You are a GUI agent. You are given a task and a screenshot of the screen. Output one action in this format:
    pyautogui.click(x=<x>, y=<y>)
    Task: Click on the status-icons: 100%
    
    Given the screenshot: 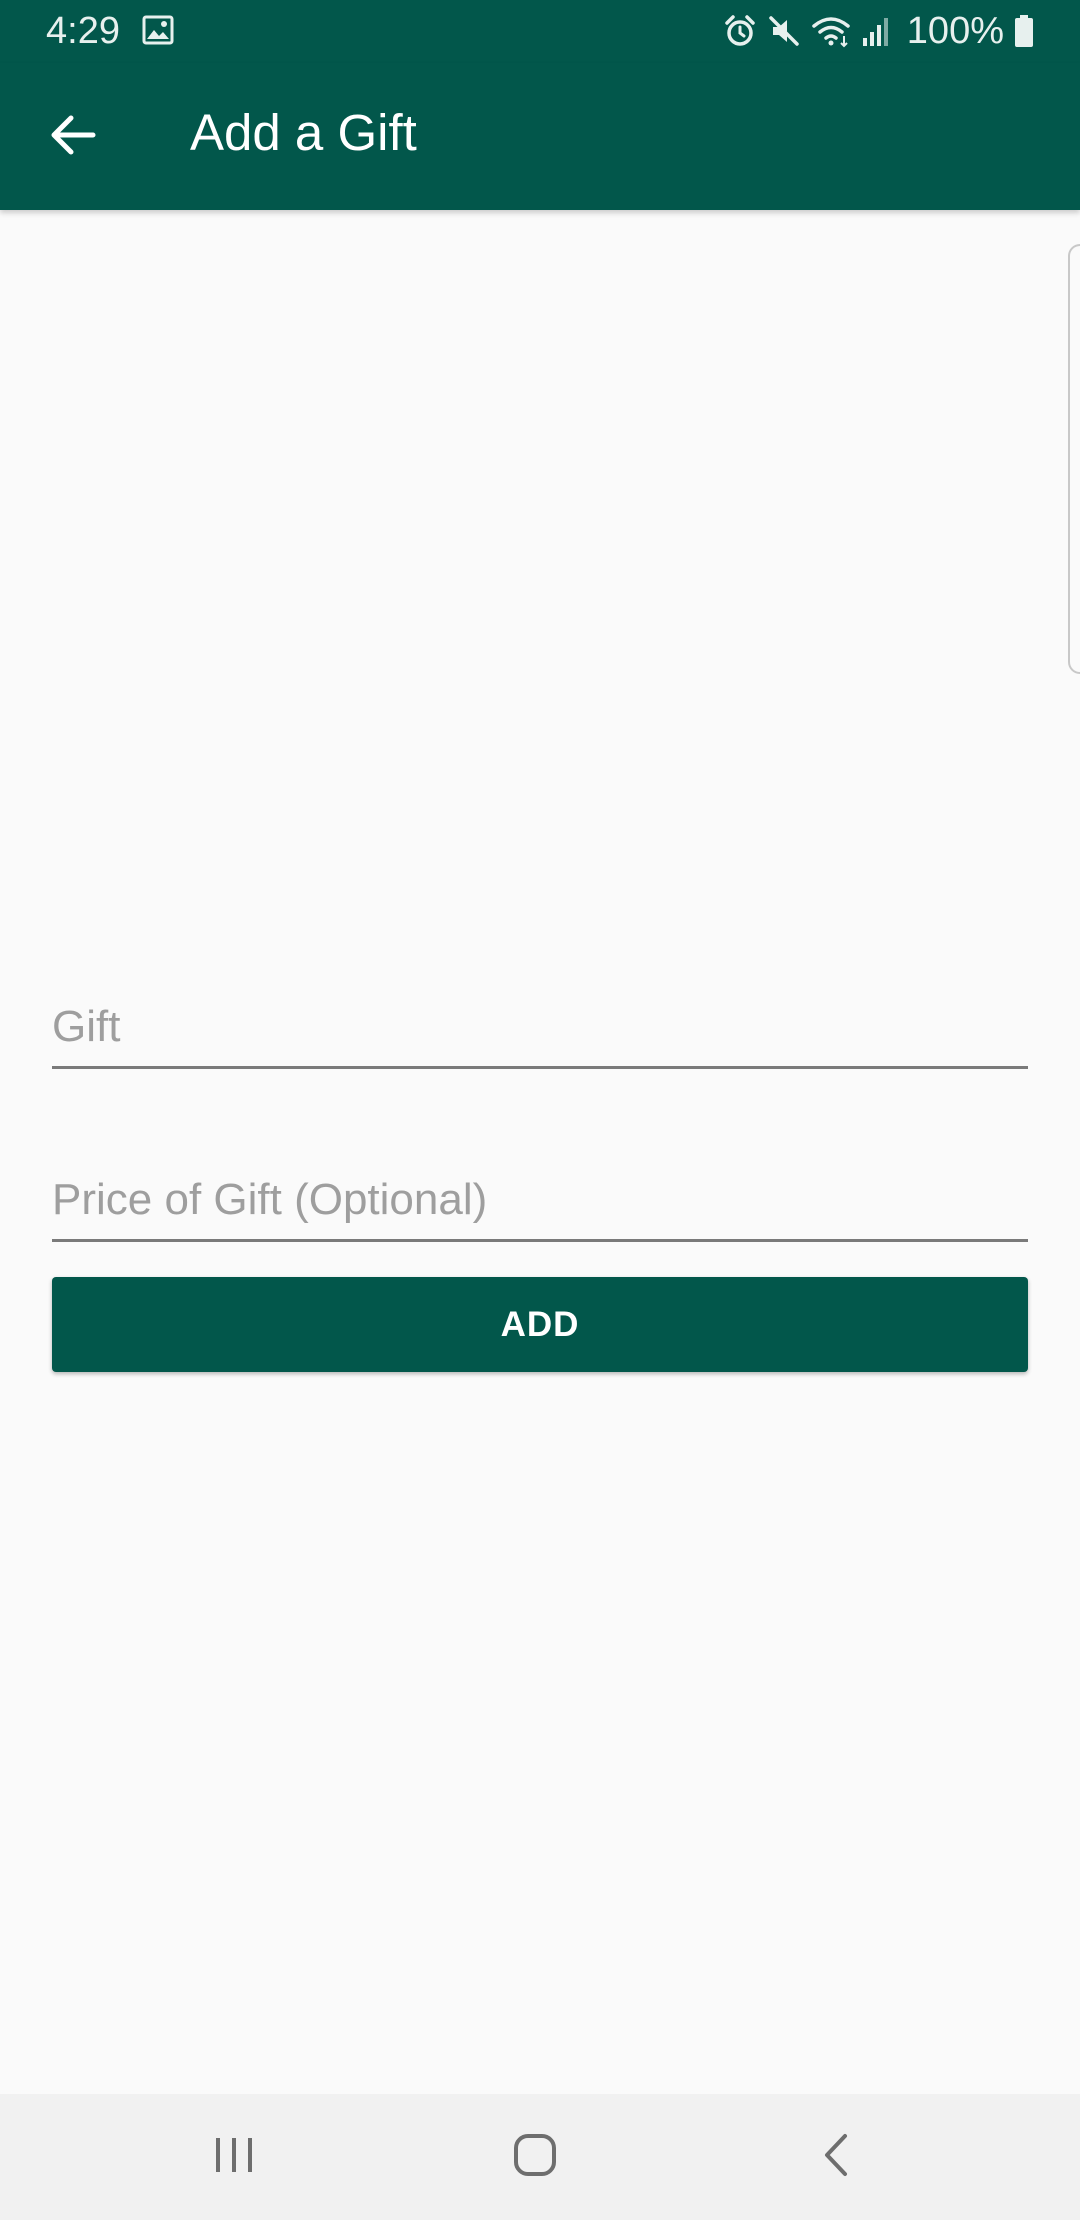 What is the action you would take?
    pyautogui.click(x=878, y=31)
    